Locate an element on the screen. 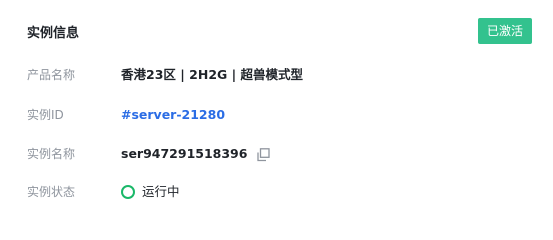  instance-name-value-group: ser947291518396 is located at coordinates (196, 154).